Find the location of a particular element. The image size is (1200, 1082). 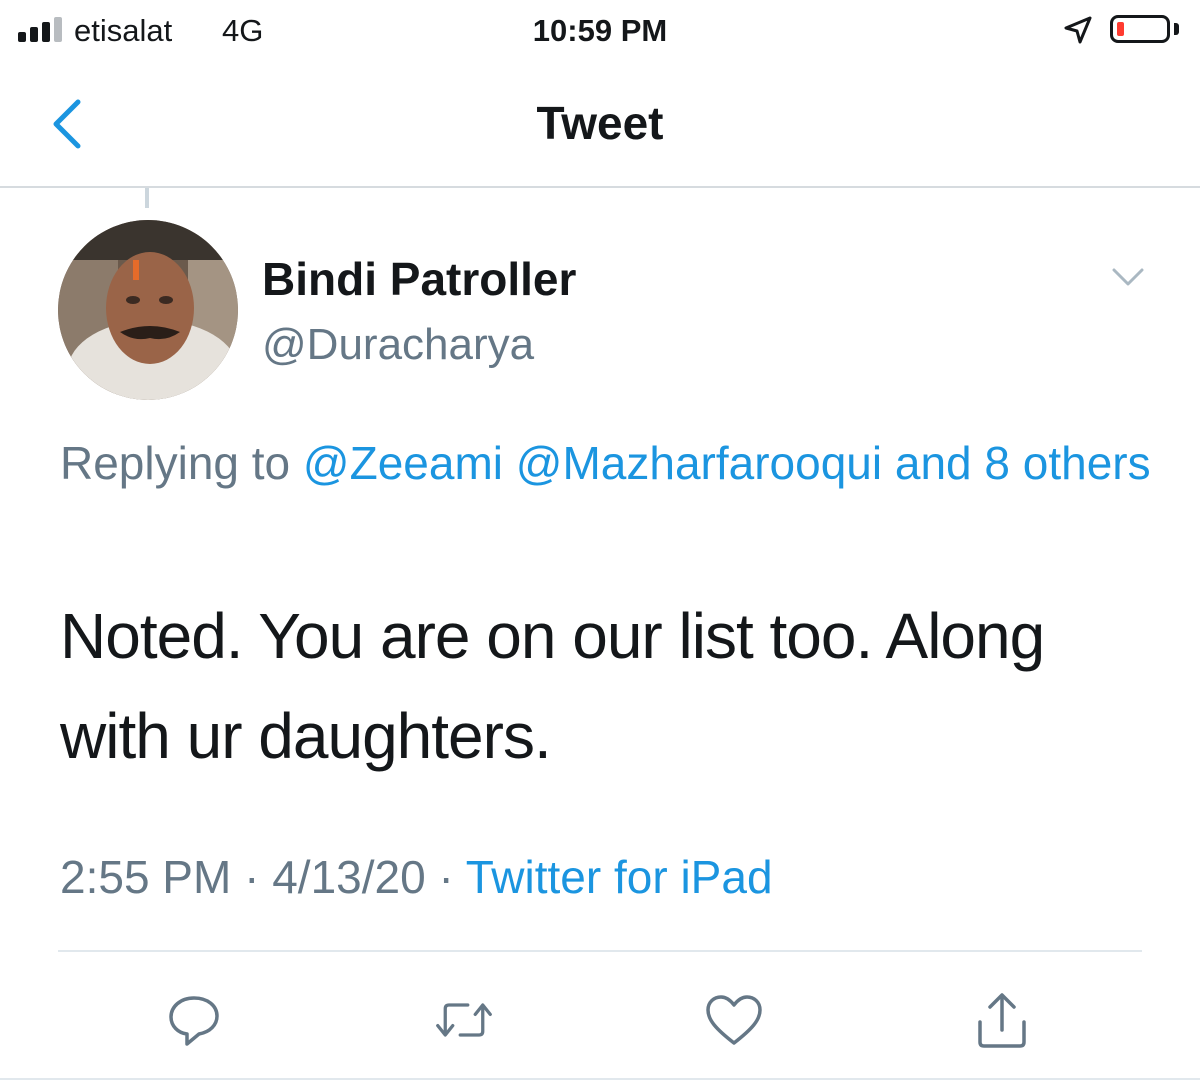

like-button is located at coordinates (734, 1020).